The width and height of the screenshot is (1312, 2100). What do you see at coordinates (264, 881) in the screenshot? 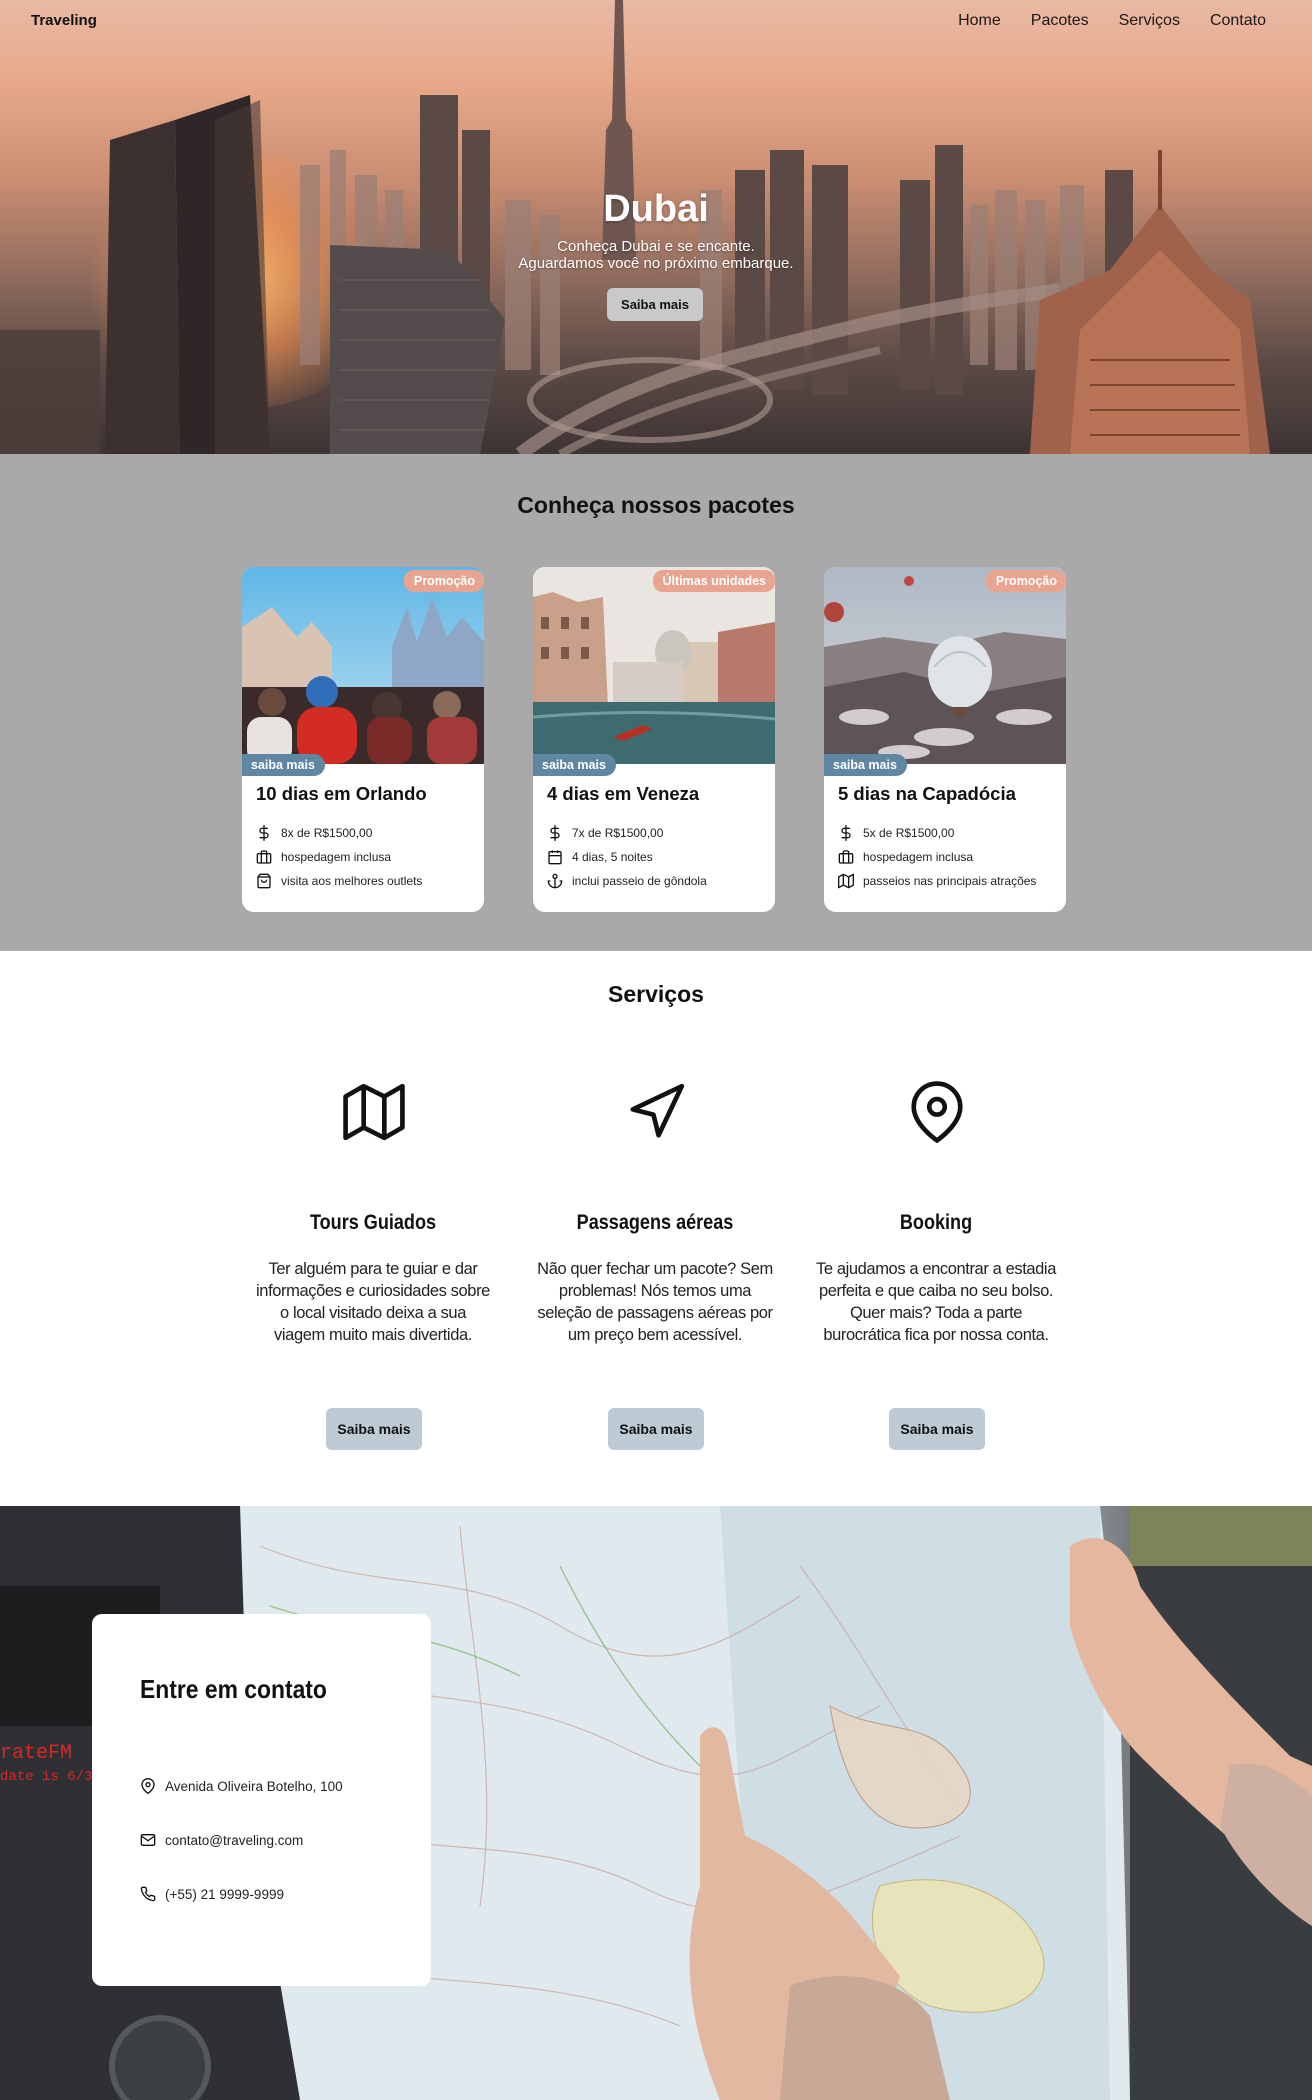
I see `shopping-bag-icon` at bounding box center [264, 881].